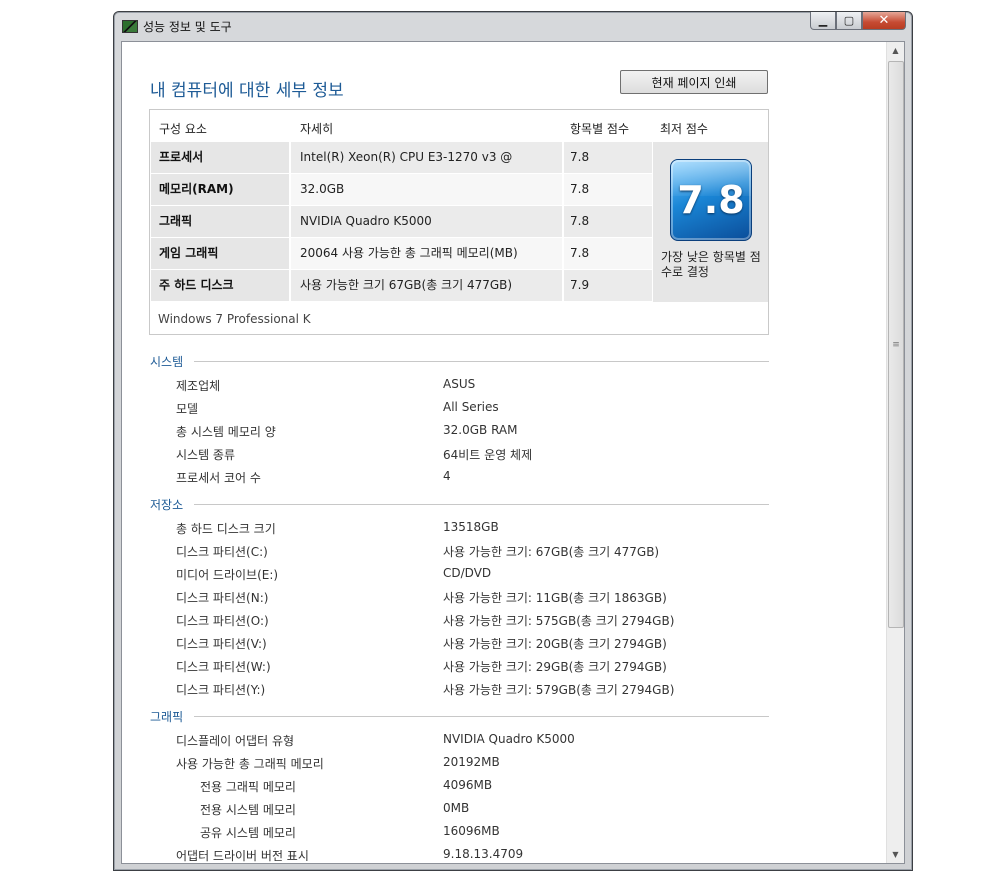 The width and height of the screenshot is (1000, 883). I want to click on base-score-panel: 7.8 가장 낮은 항목별 점수로 결정, so click(710, 222).